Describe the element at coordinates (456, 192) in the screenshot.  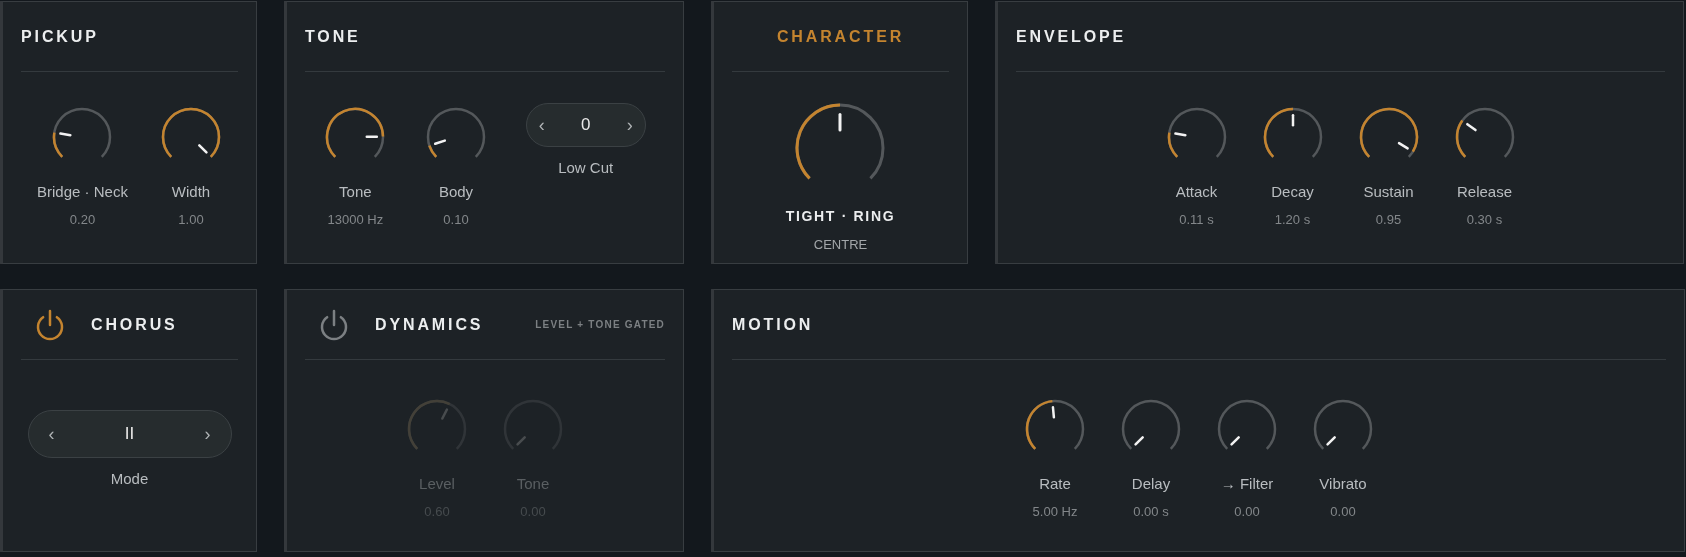
I see `knob-label: Body` at that location.